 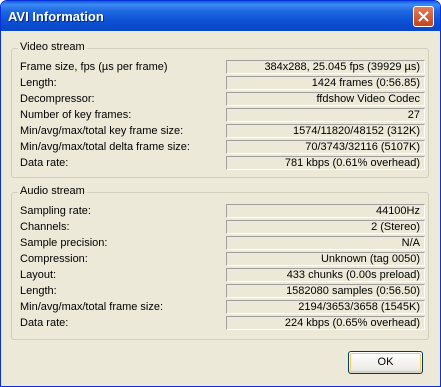 I want to click on row-value: 1424 frames (0:56.85), so click(x=325, y=83).